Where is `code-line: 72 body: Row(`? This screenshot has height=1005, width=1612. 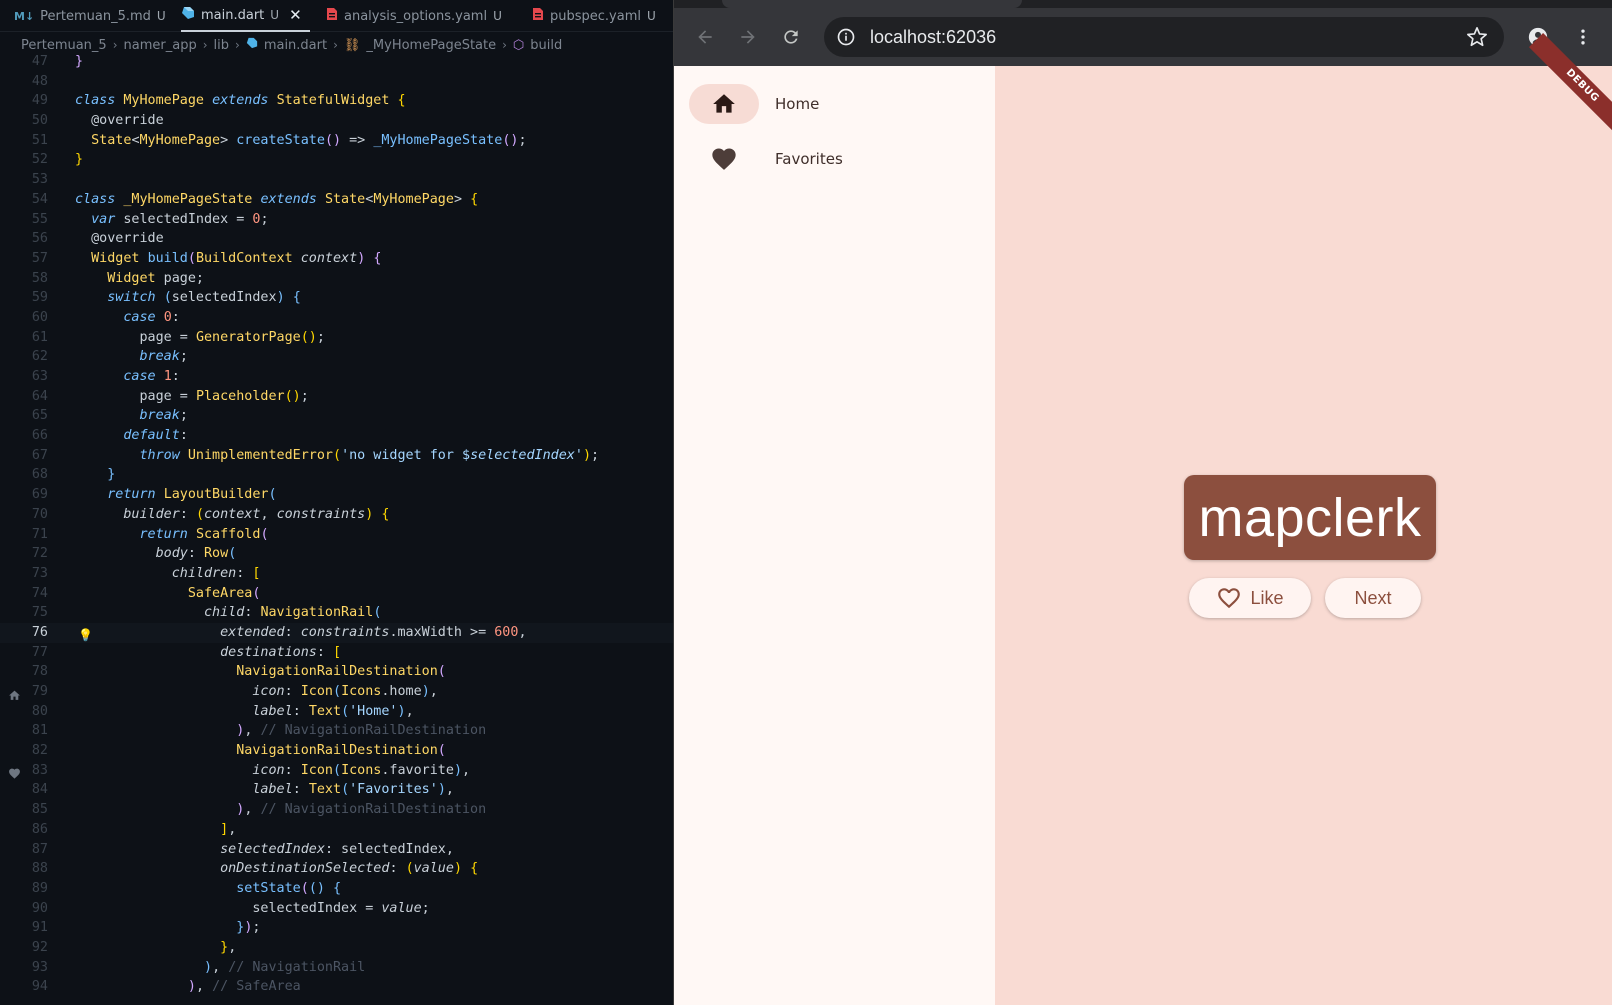 code-line: 72 body: Row( is located at coordinates (134, 554).